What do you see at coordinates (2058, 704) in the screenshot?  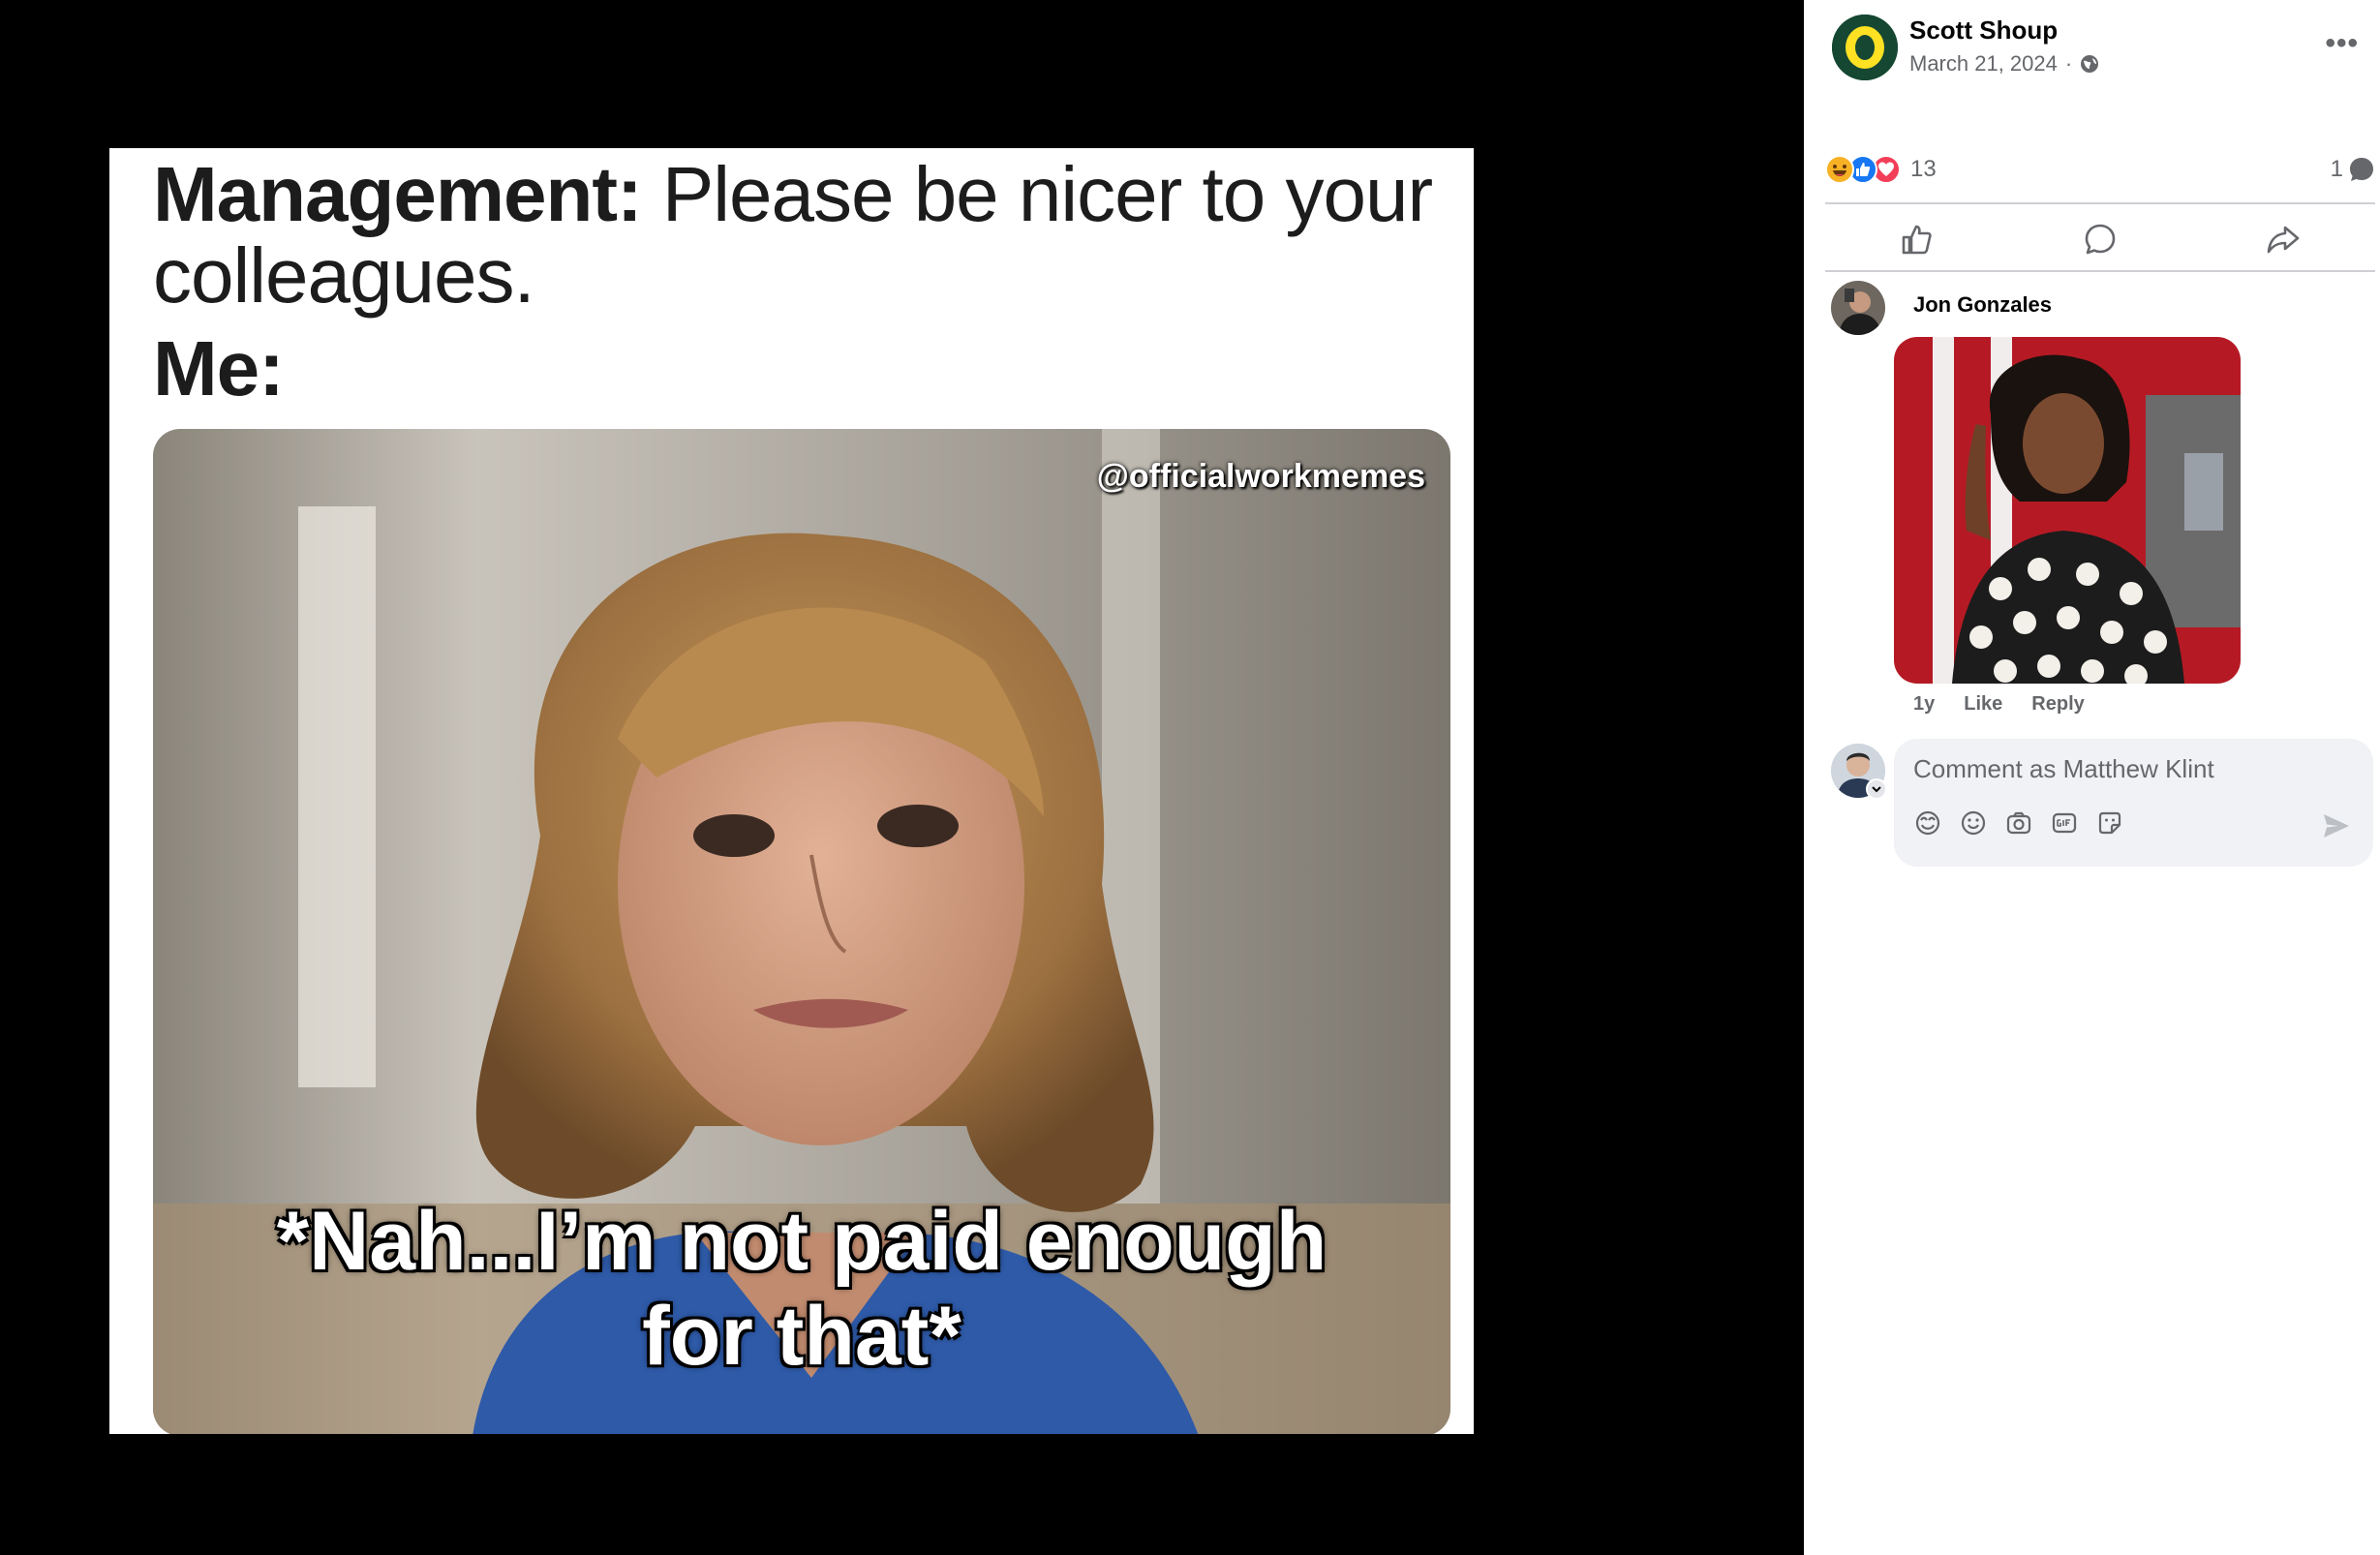 I see `comment-reply-link: Reply` at bounding box center [2058, 704].